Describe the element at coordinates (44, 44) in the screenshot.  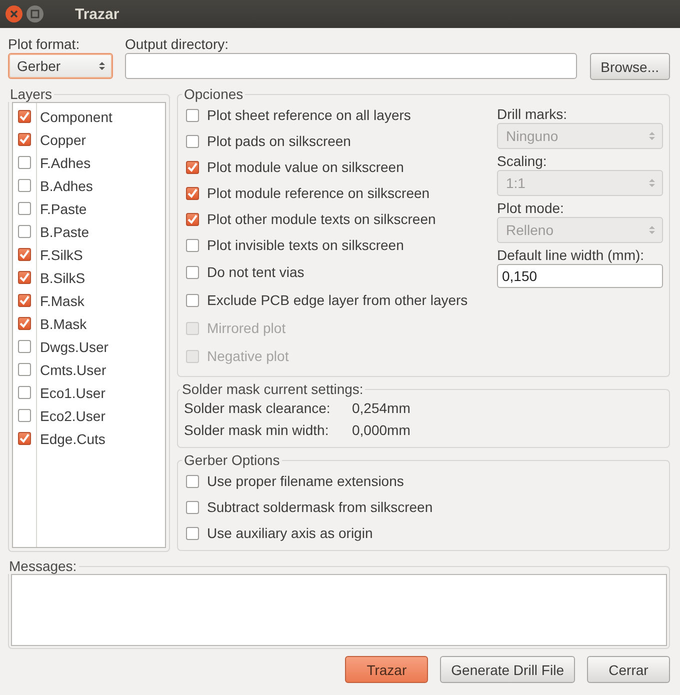
I see `plot-format-label: Plot format:` at that location.